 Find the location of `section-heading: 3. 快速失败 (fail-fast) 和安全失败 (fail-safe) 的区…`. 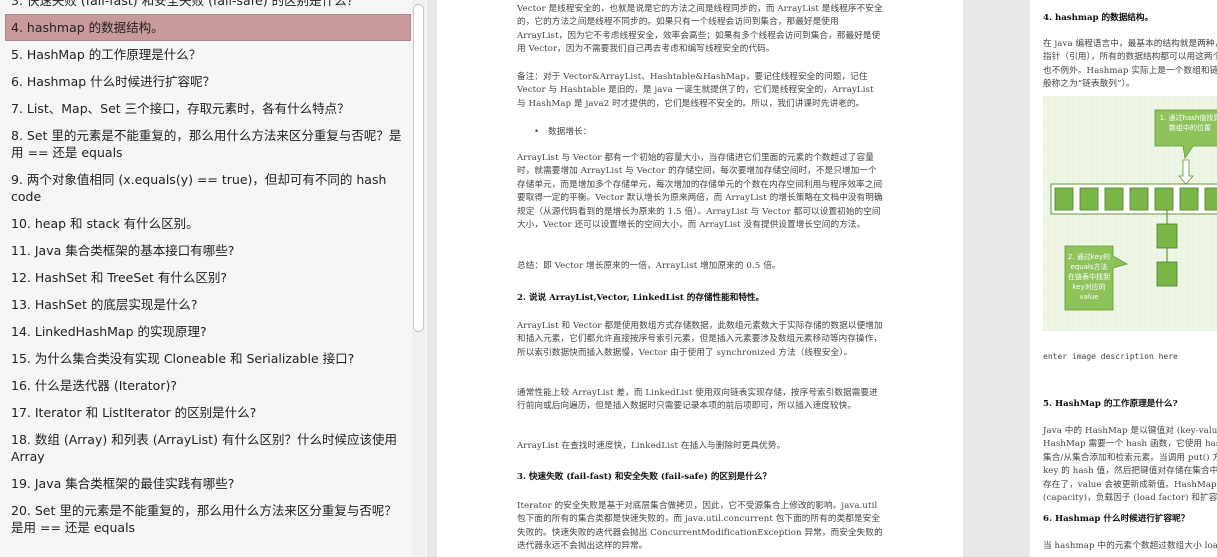

section-heading: 3. 快速失败 (fail-fast) 和安全失败 (fail-safe) 的区… is located at coordinates (644, 477).